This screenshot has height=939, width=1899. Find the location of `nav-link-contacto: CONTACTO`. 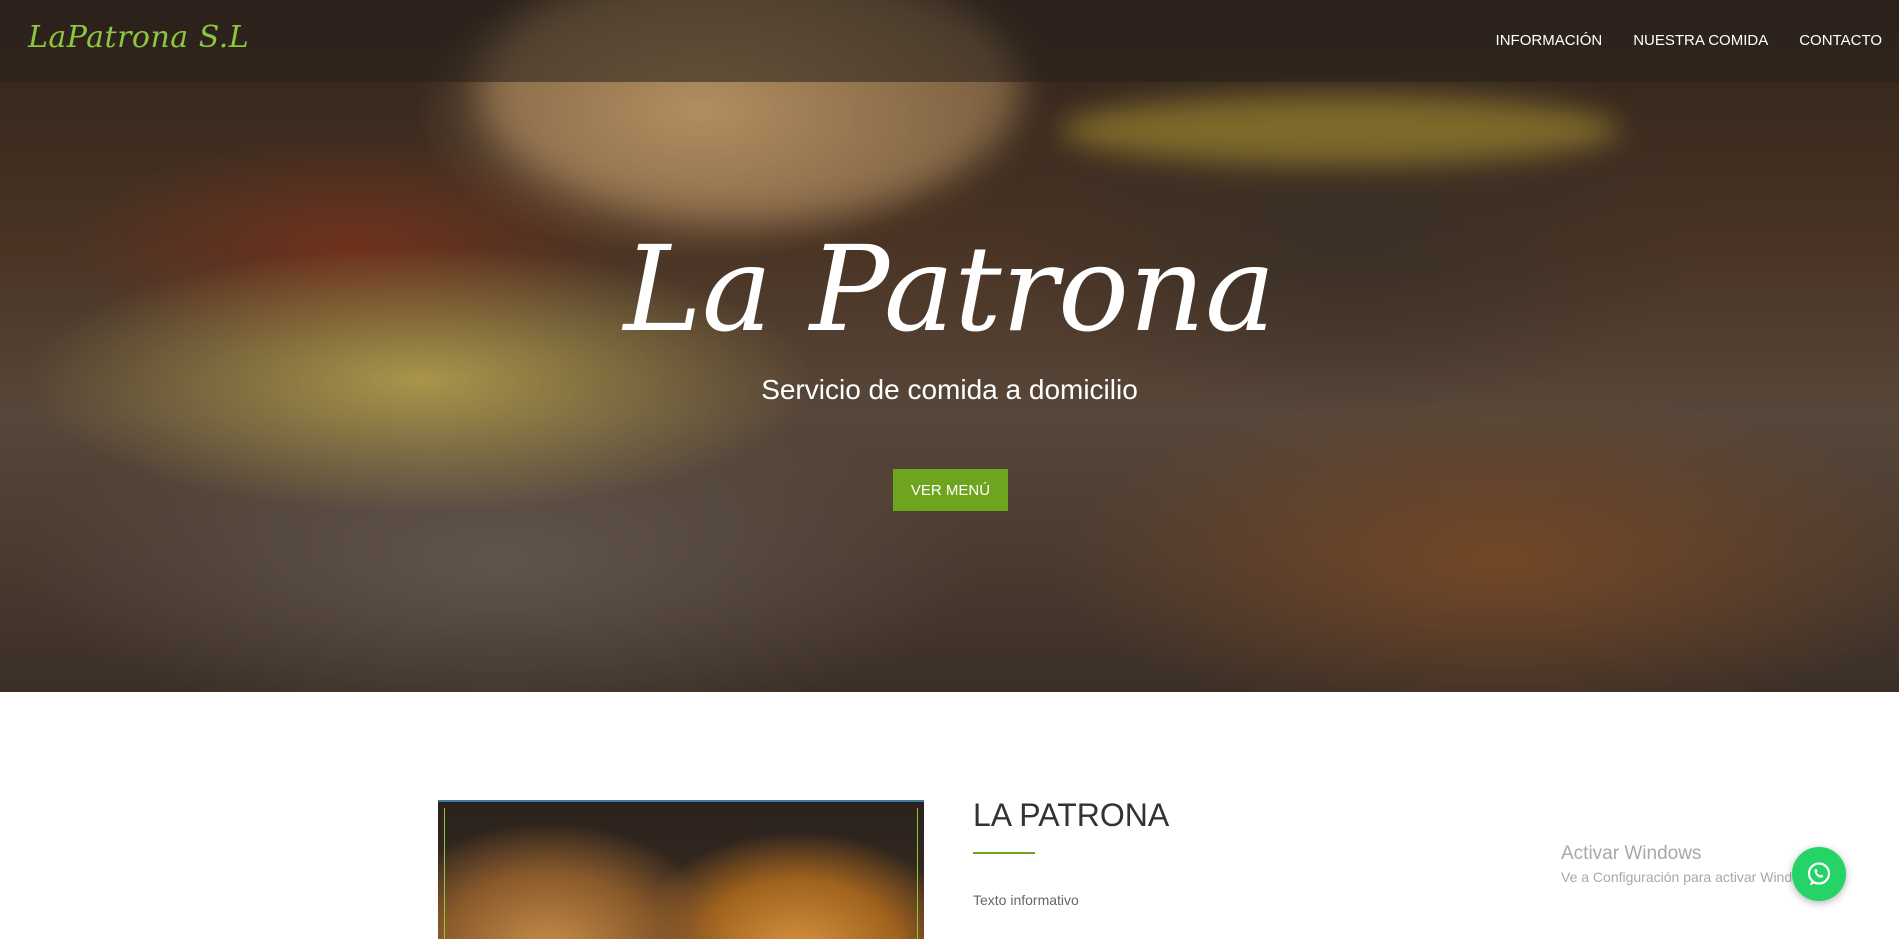

nav-link-contacto: CONTACTO is located at coordinates (1840, 40).